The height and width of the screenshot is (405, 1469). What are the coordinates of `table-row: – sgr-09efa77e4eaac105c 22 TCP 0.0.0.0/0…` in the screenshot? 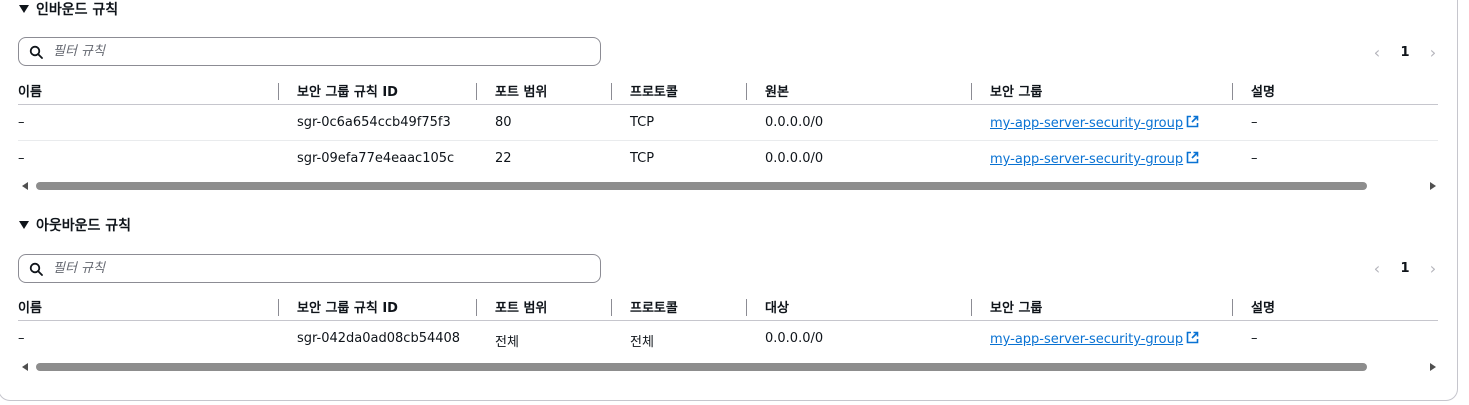 It's located at (728, 159).